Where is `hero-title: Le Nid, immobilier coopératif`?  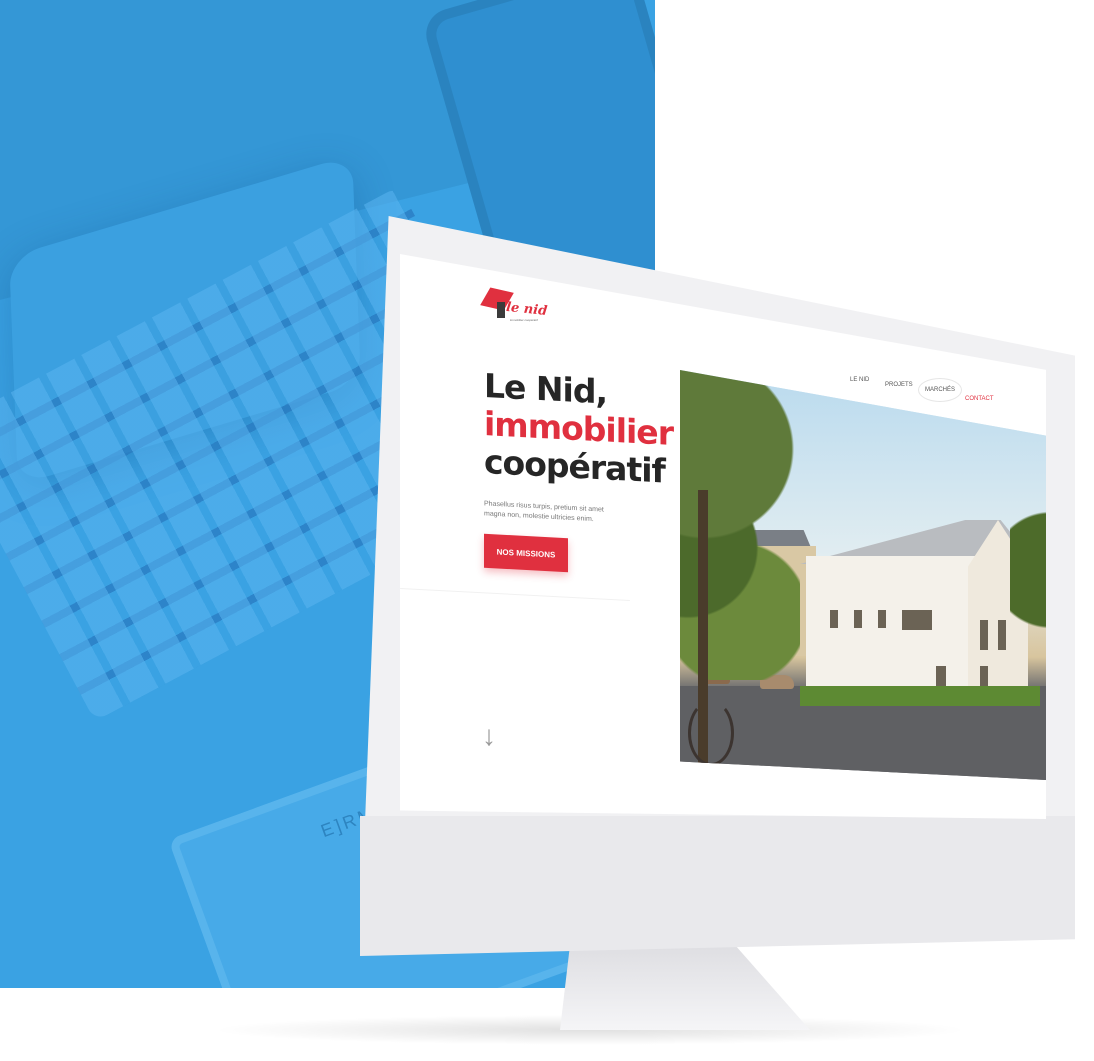
hero-title: Le Nid, immobilier coopératif is located at coordinates (578, 428).